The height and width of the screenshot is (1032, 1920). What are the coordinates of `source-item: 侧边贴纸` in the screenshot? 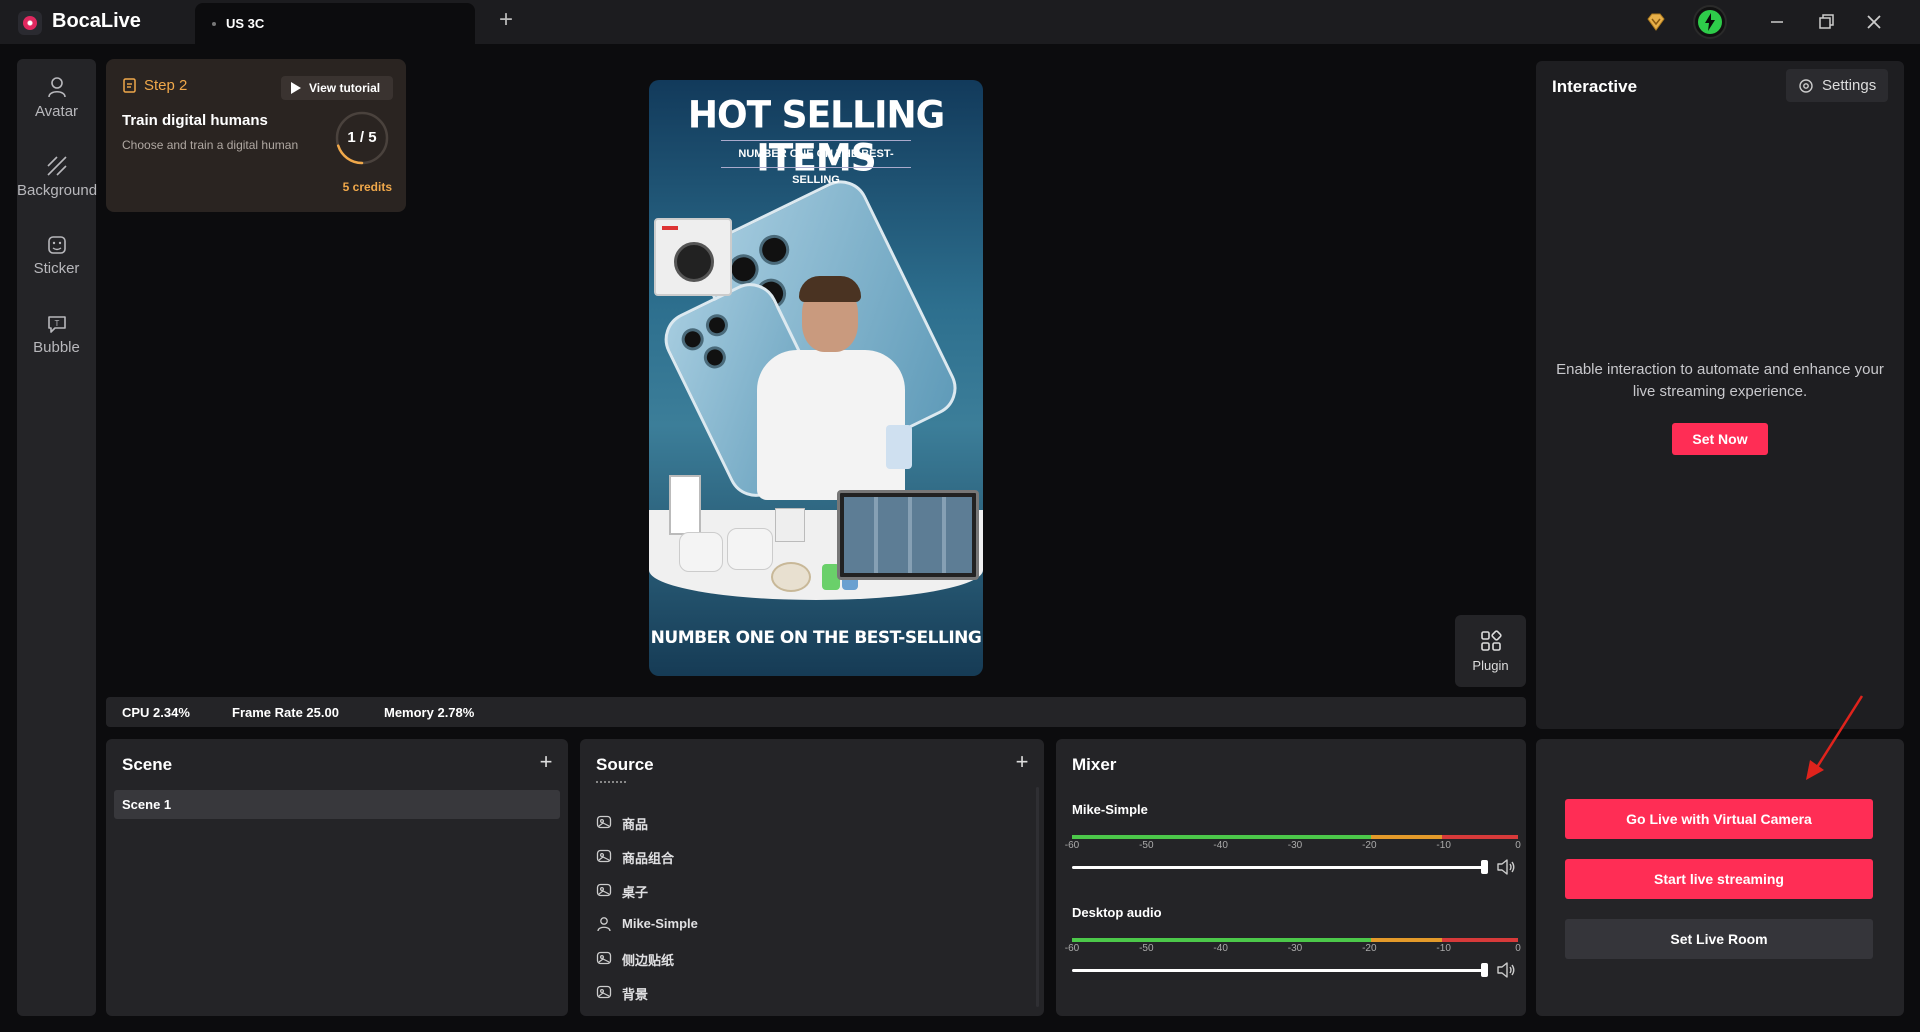 It's located at (806, 959).